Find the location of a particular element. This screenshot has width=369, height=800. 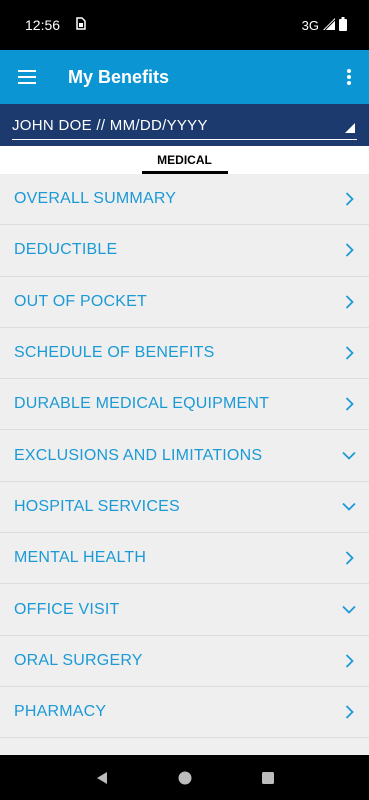

list-item-exclusions-and-limitations: EXCLUSIONS AND LIMITATIONS is located at coordinates (184, 456).